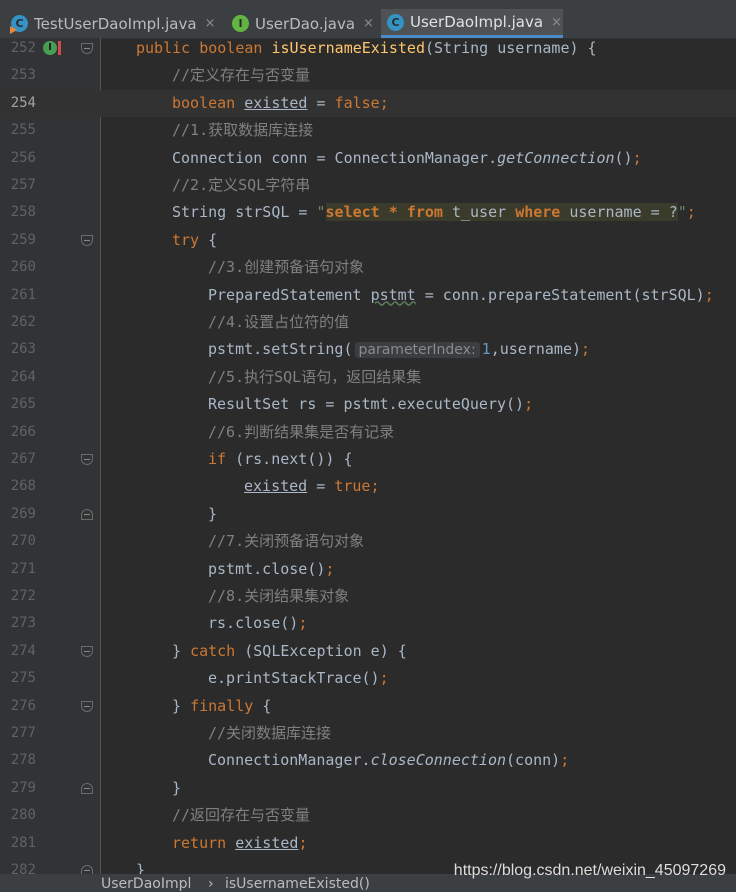 This screenshot has width=736, height=892. I want to click on code-text: //5.执行SQL语句，返回结果集, so click(315, 376).